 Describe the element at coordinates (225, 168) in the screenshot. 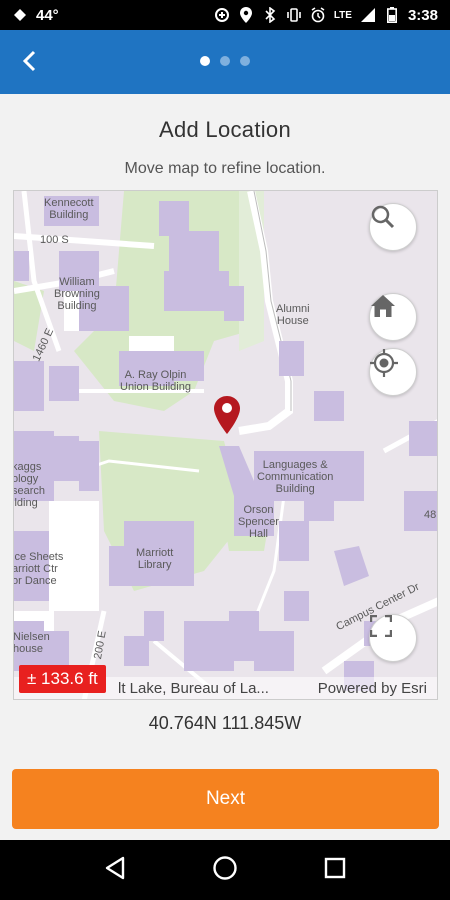

I see `instruction-text: Move map to refine location.` at that location.